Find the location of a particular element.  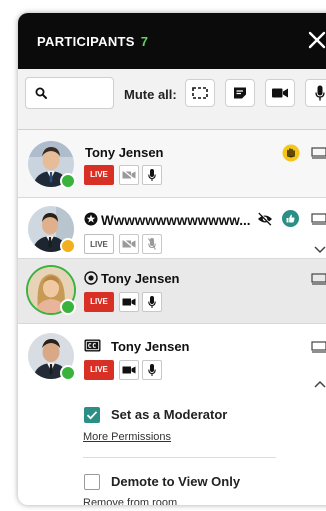

mute-chat-button is located at coordinates (240, 93).